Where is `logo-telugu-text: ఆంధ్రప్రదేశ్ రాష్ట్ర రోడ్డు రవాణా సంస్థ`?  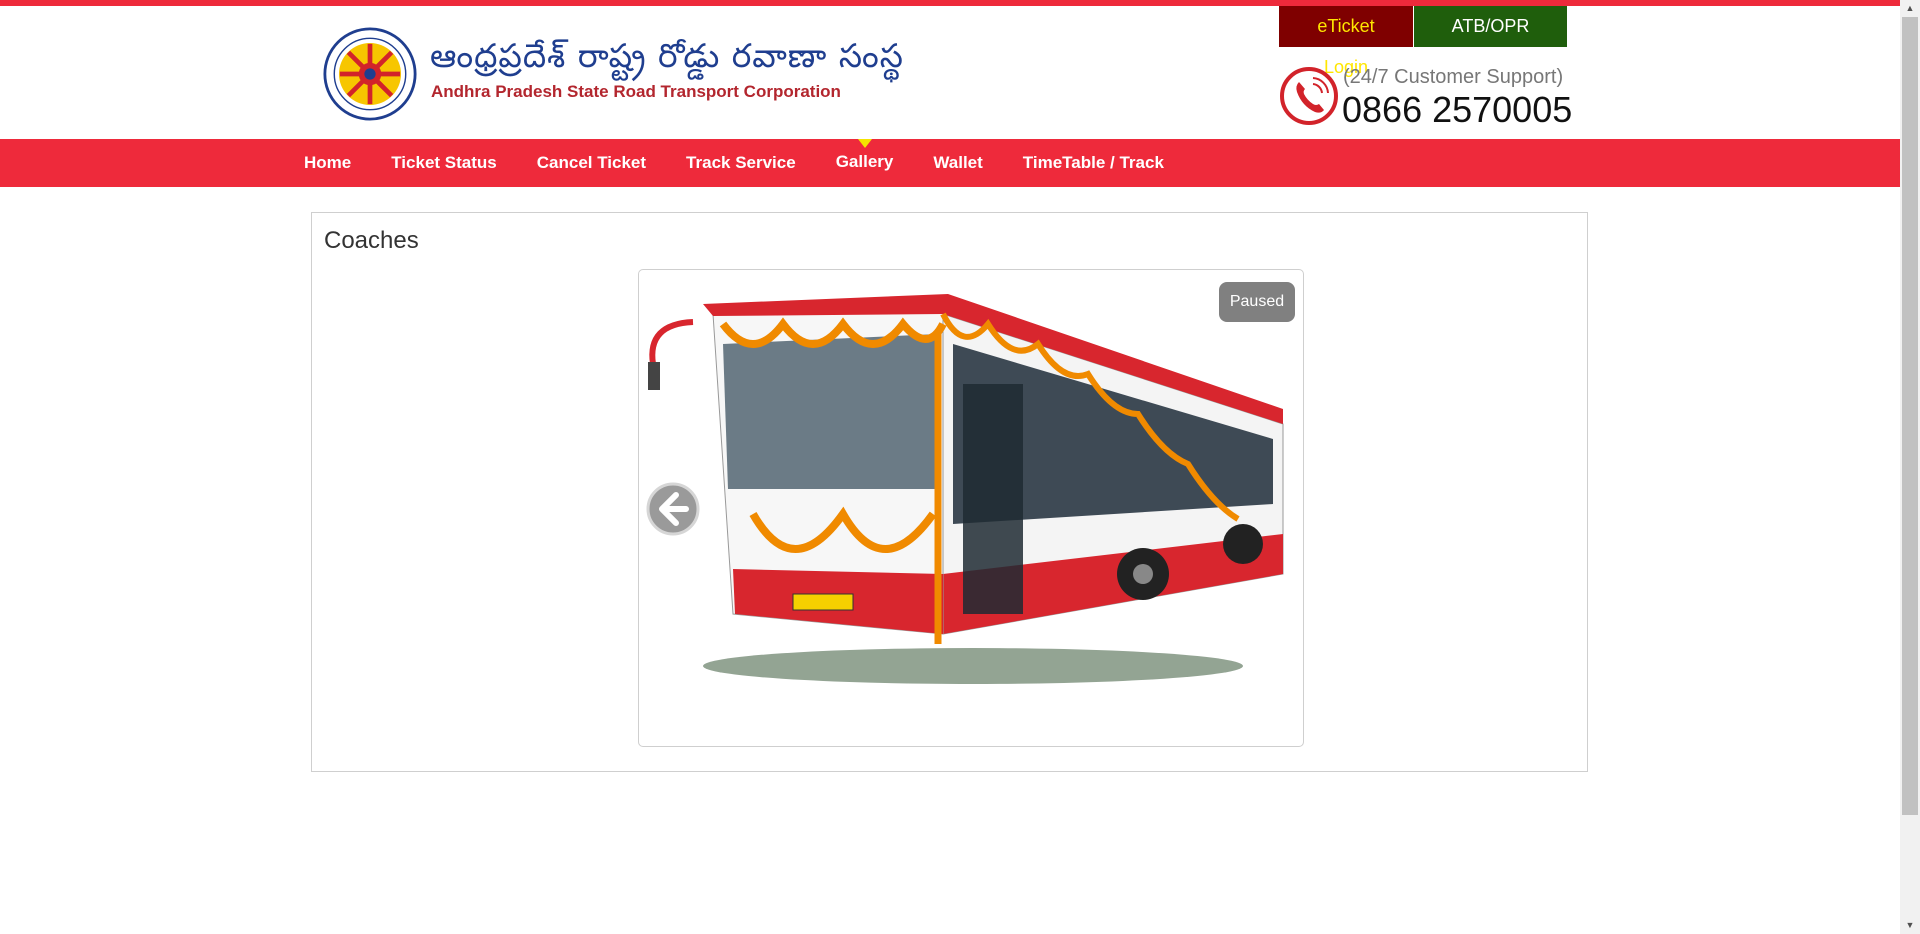
logo-telugu-text: ఆంధ్రప్రదేశ్ రాష్ట్ర రోడ్డు రవాణా సంస్థ is located at coordinates (667, 55).